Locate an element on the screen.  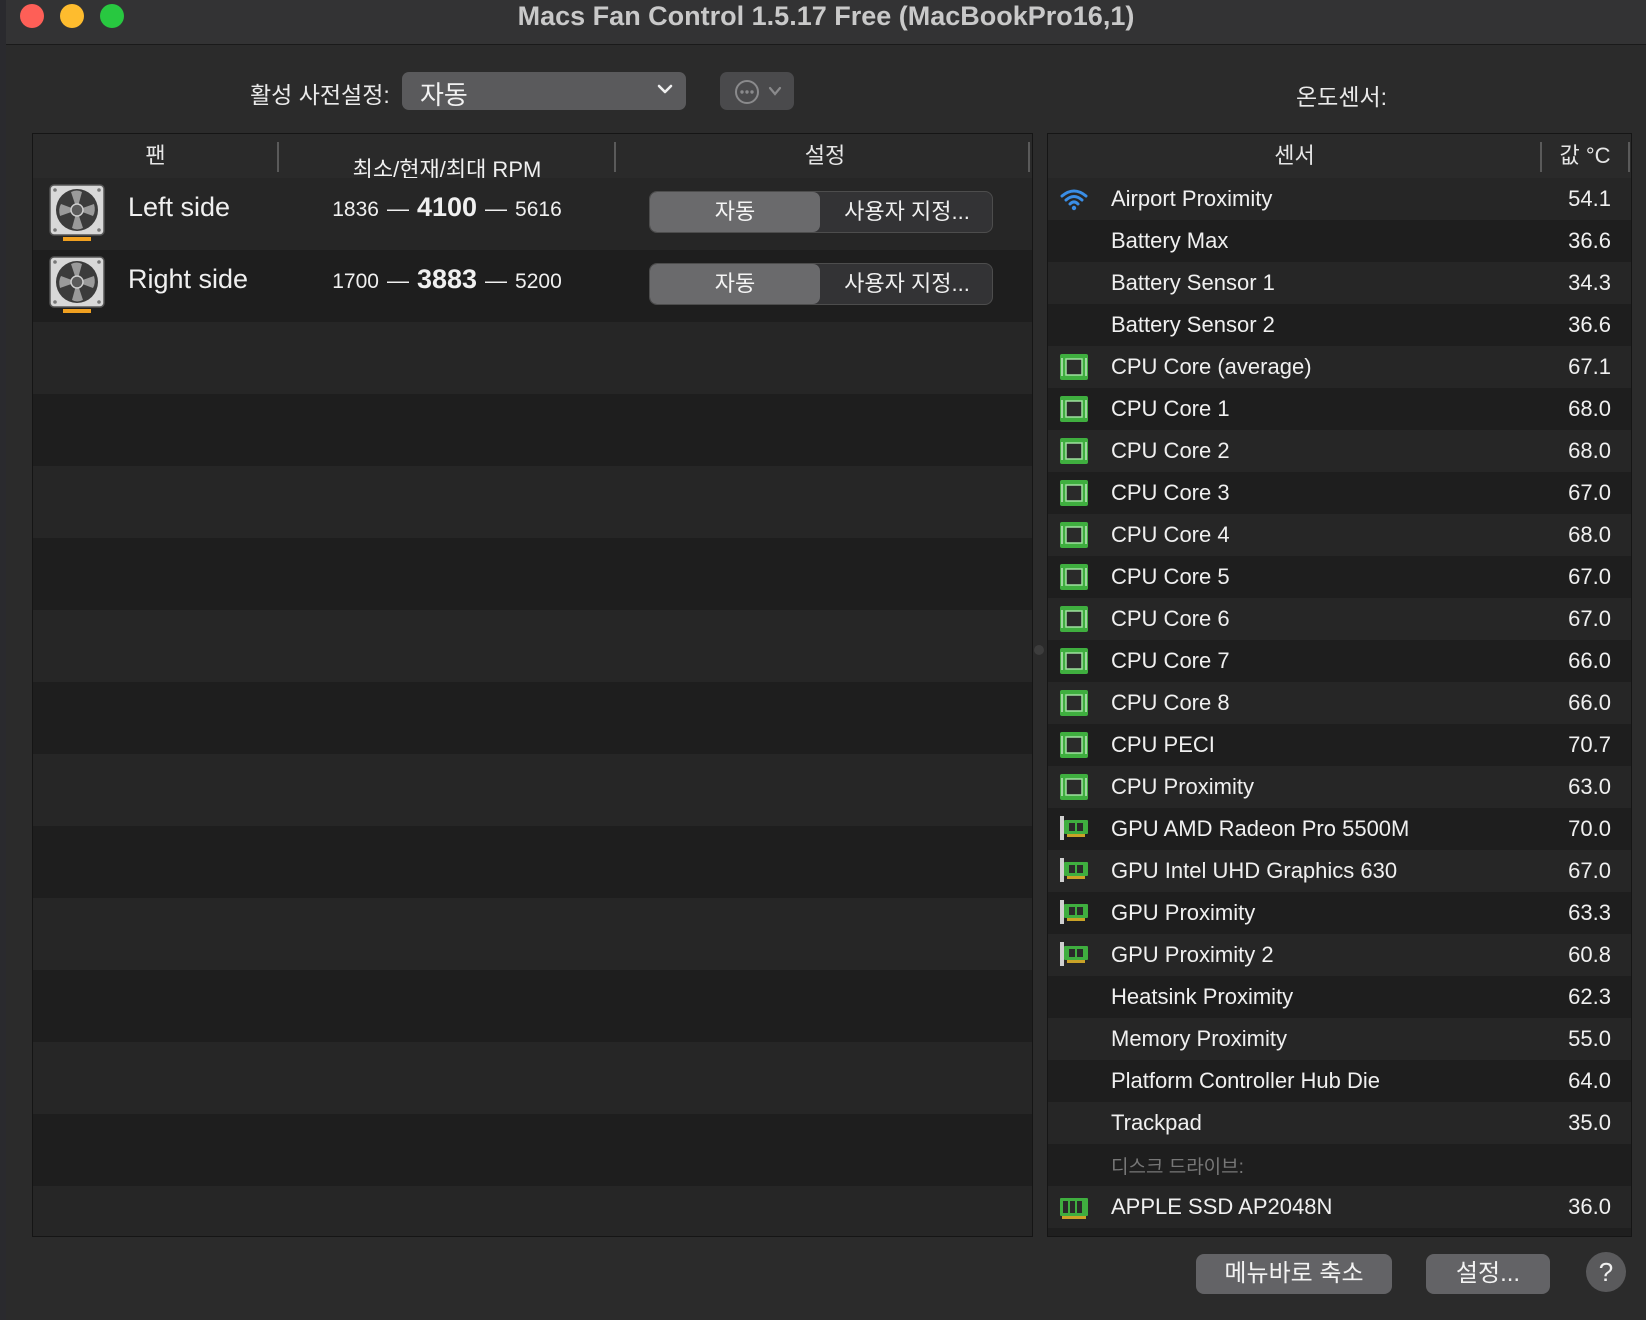
fan-rpm-readout: 1836 — 4100 — 5616 is located at coordinates (447, 207).